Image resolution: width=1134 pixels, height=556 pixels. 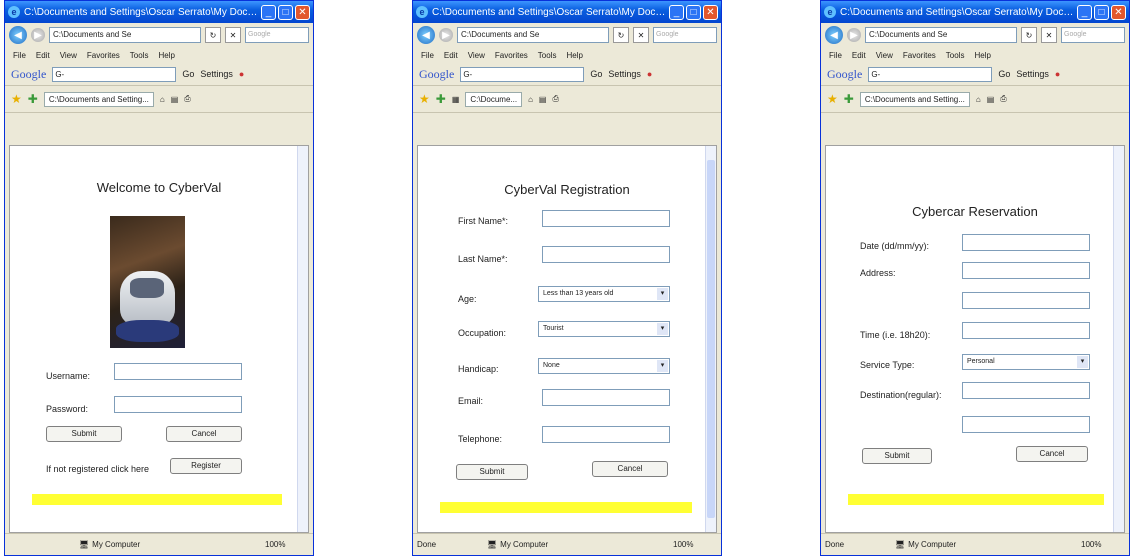 What do you see at coordinates (606, 254) in the screenshot?
I see `last-name-input` at bounding box center [606, 254].